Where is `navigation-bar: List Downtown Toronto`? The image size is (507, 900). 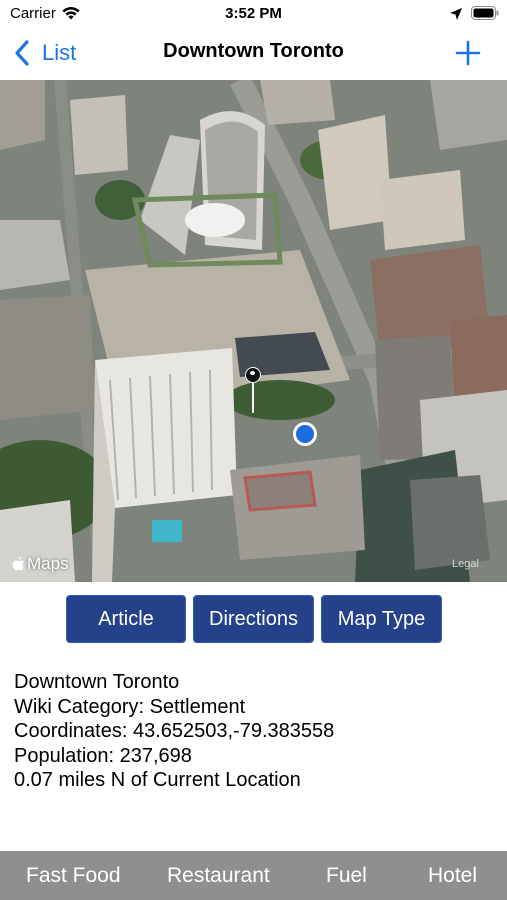
navigation-bar: List Downtown Toronto is located at coordinates (253, 54).